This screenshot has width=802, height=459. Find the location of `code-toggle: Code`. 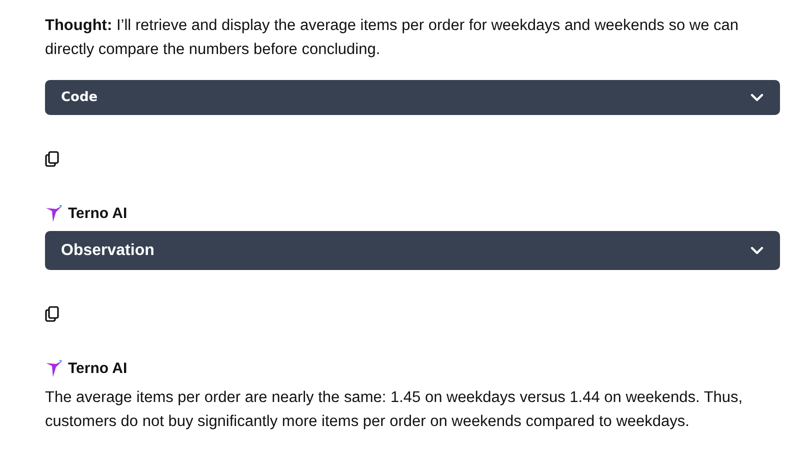

code-toggle: Code is located at coordinates (412, 97).